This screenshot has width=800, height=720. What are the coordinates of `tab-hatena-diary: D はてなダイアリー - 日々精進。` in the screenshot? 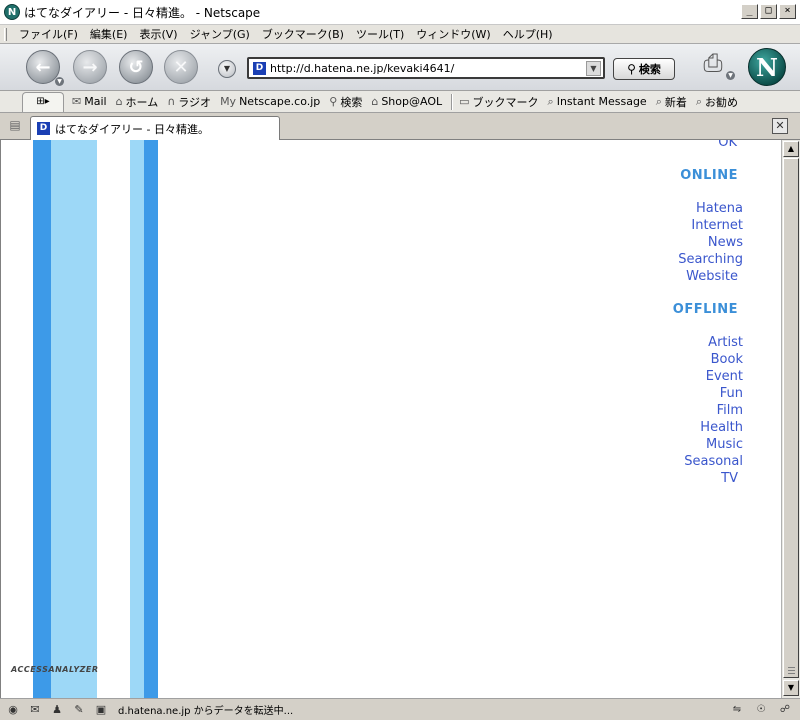 It's located at (155, 128).